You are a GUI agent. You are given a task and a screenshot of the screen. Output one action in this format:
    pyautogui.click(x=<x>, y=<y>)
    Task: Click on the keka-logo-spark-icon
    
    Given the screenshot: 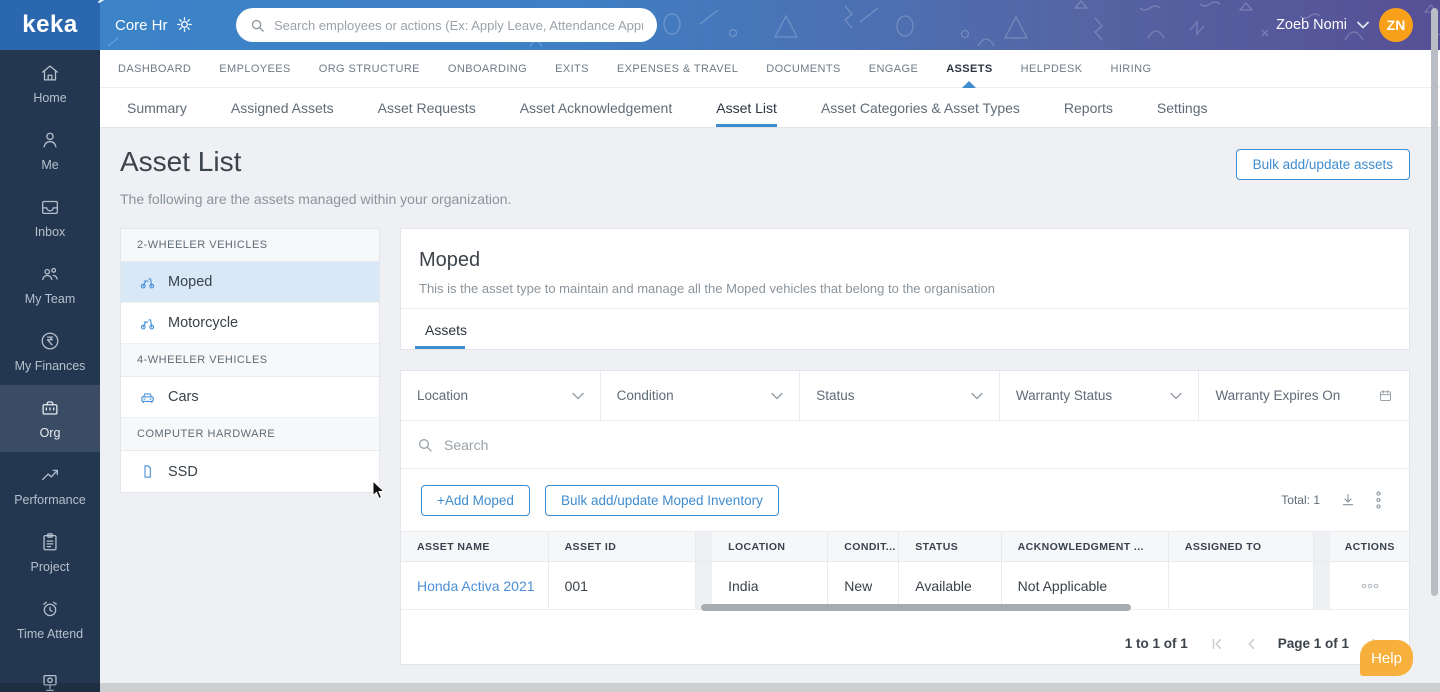 What is the action you would take?
    pyautogui.click(x=101, y=1)
    